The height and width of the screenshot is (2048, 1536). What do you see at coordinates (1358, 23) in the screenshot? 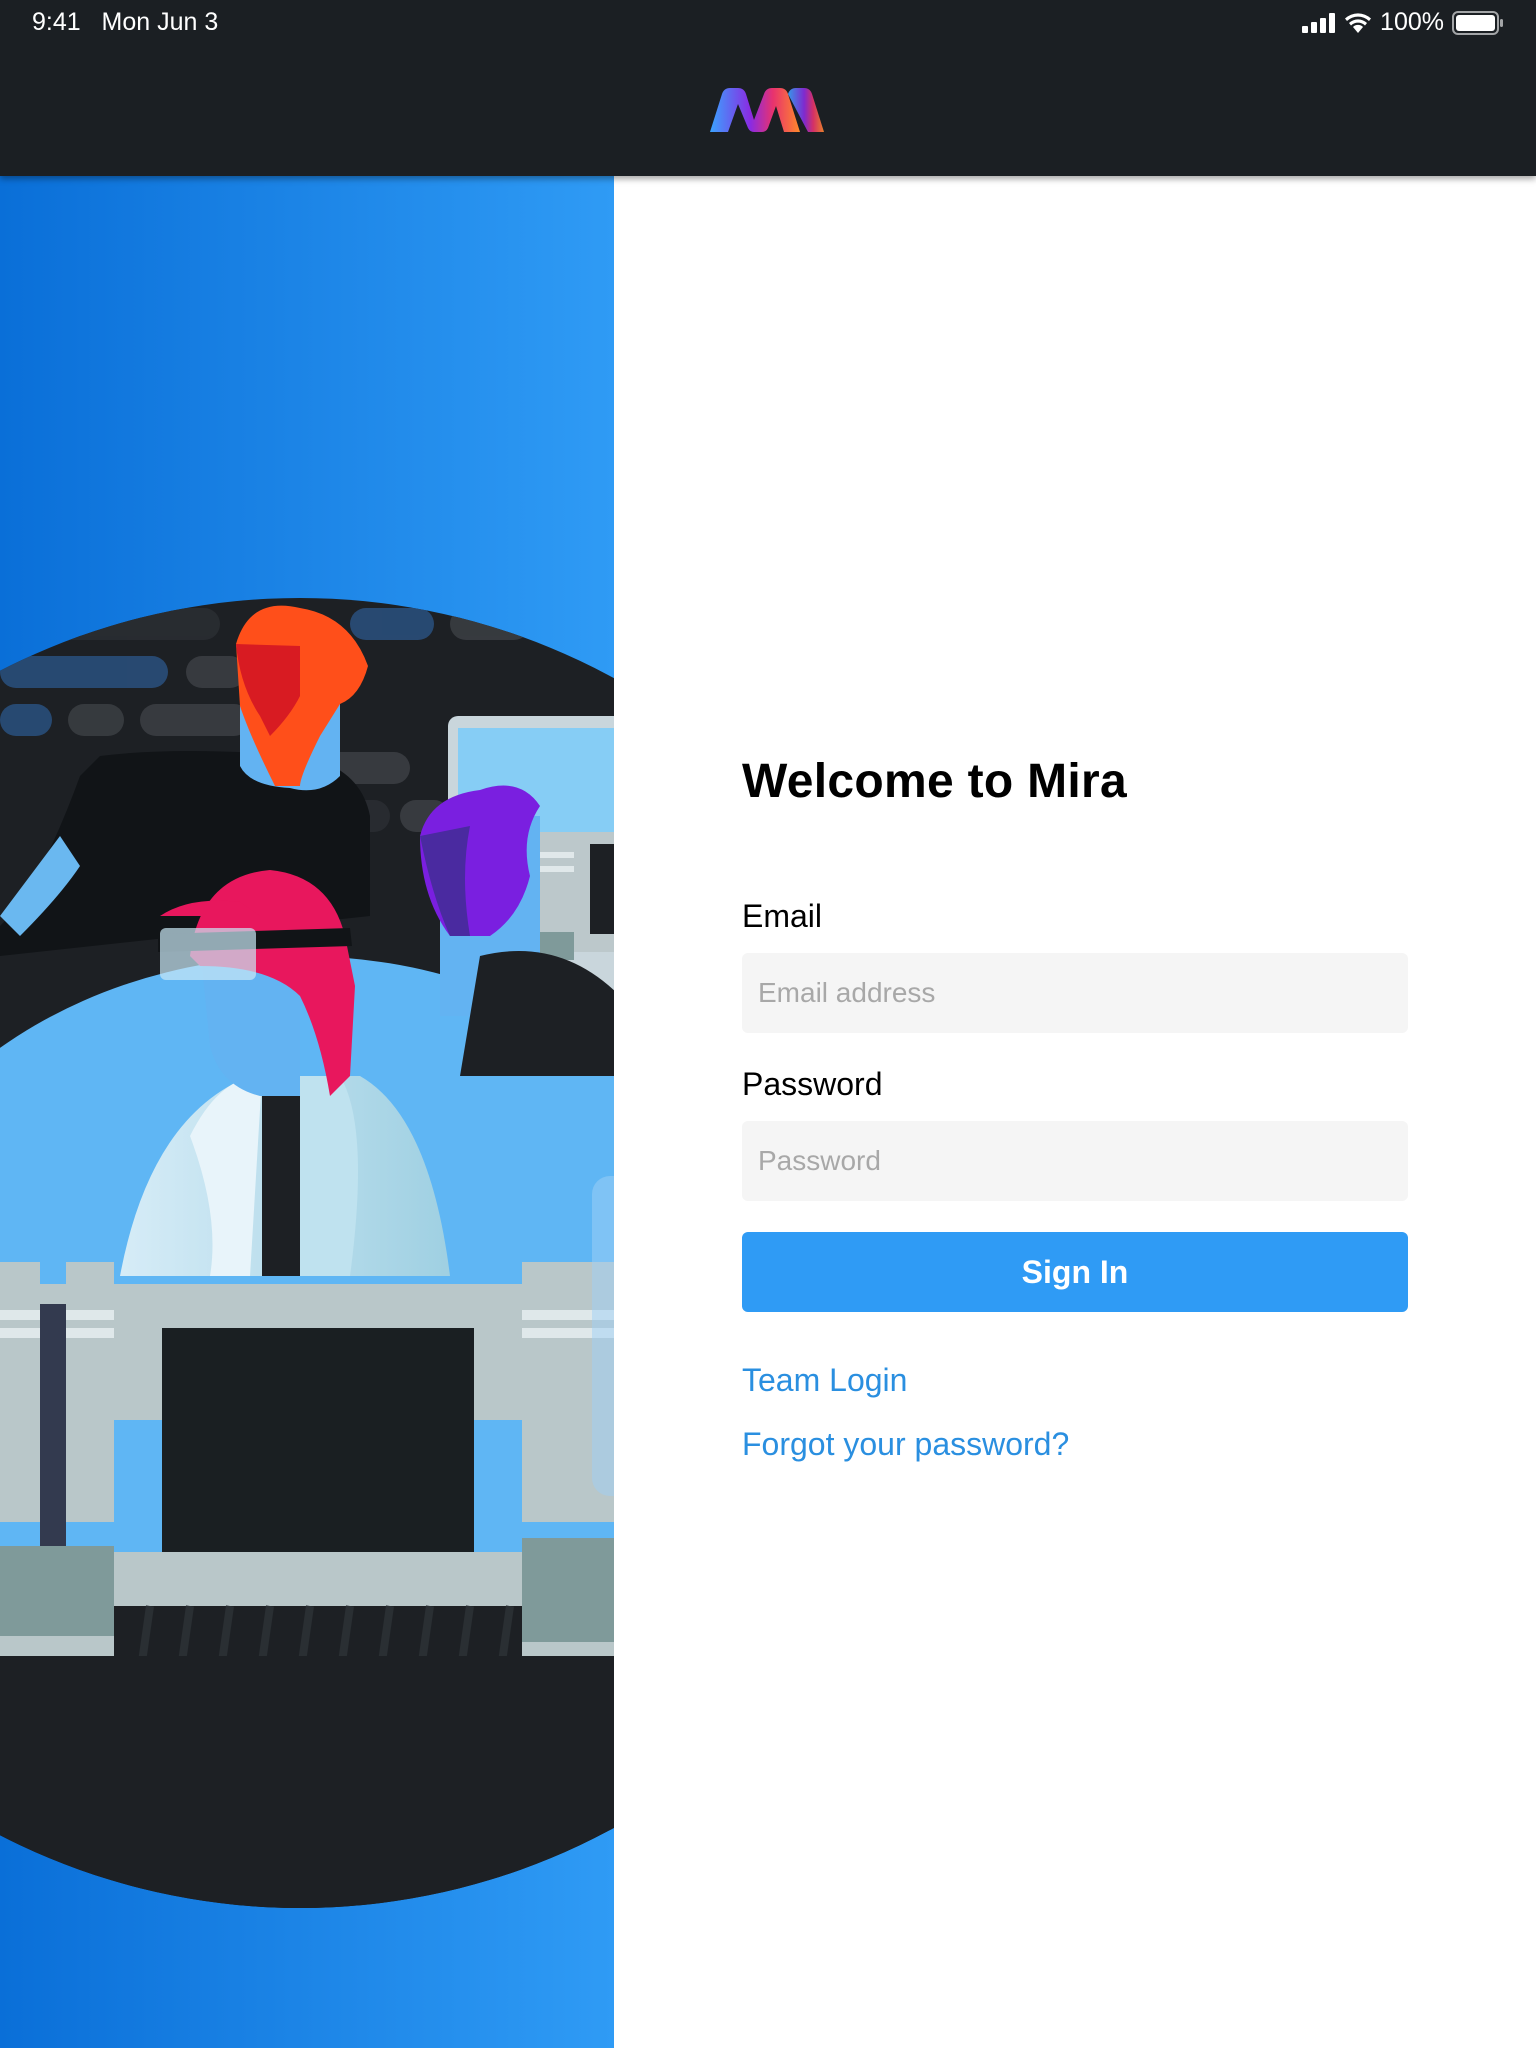
I see `wifi-icon` at bounding box center [1358, 23].